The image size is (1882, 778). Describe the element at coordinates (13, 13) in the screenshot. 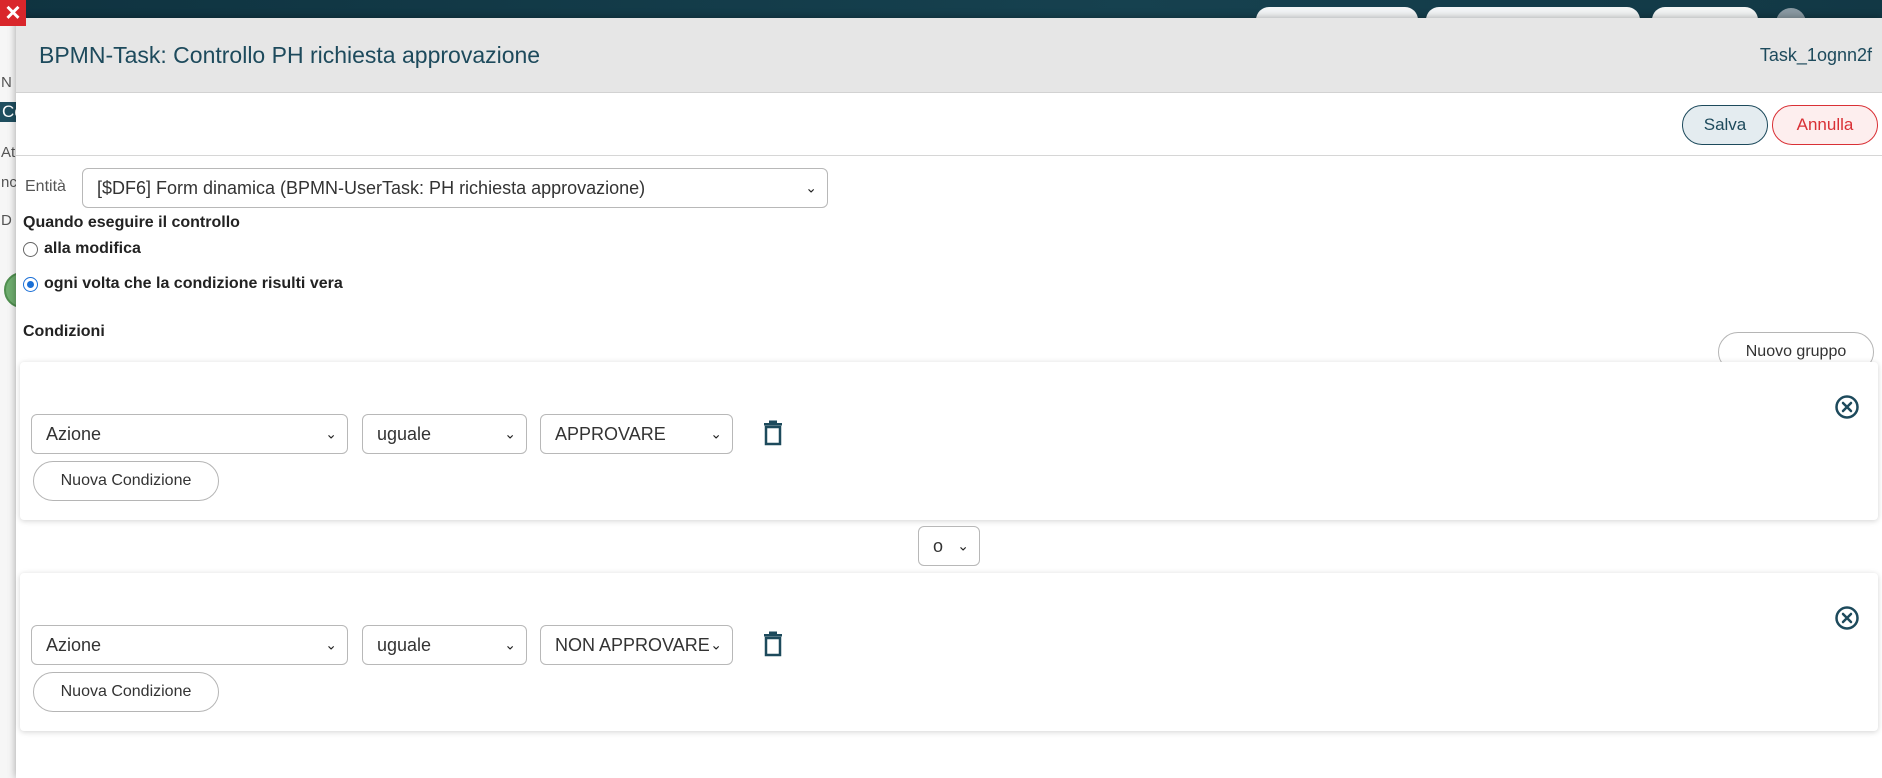

I see `close-icon: ×` at that location.